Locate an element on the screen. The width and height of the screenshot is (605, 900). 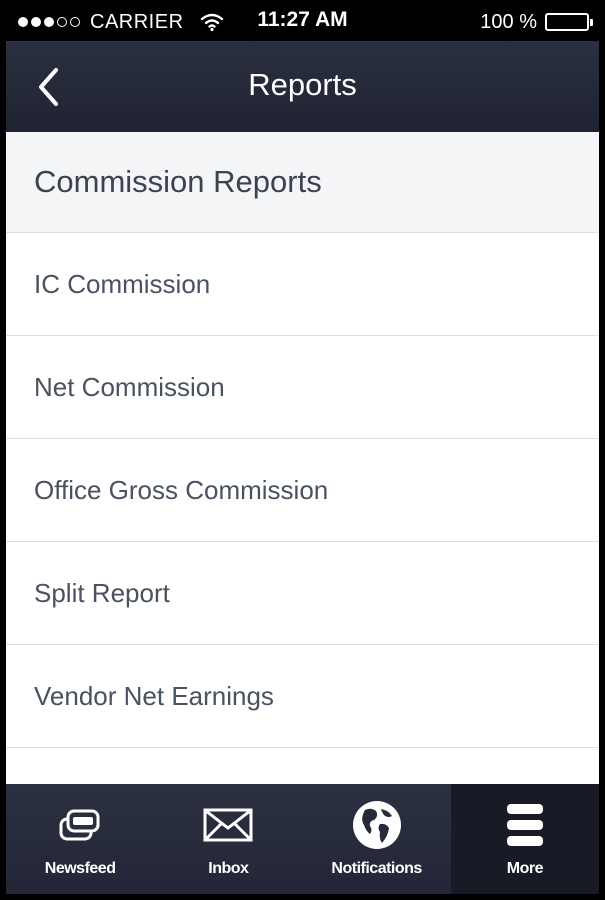
battery-icon is located at coordinates (569, 22).